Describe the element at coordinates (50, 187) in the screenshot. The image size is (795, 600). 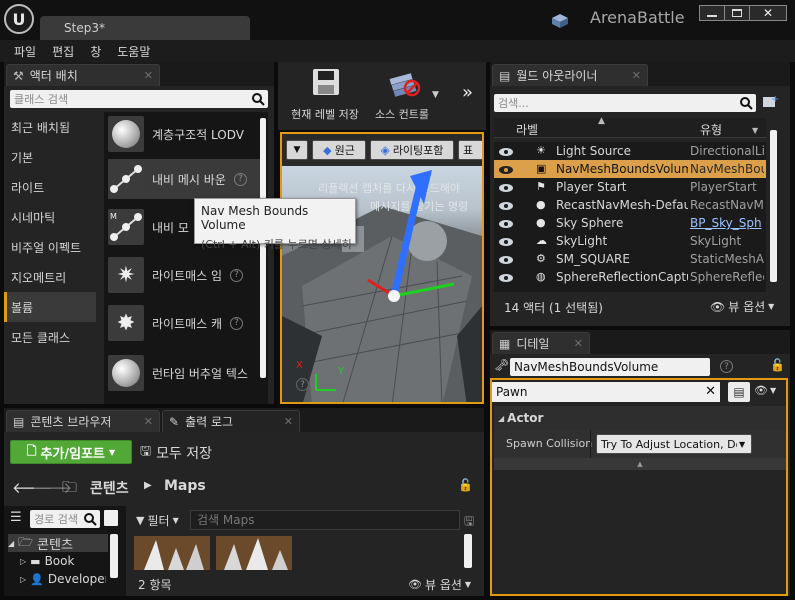
I see `category-lights: 라이트` at that location.